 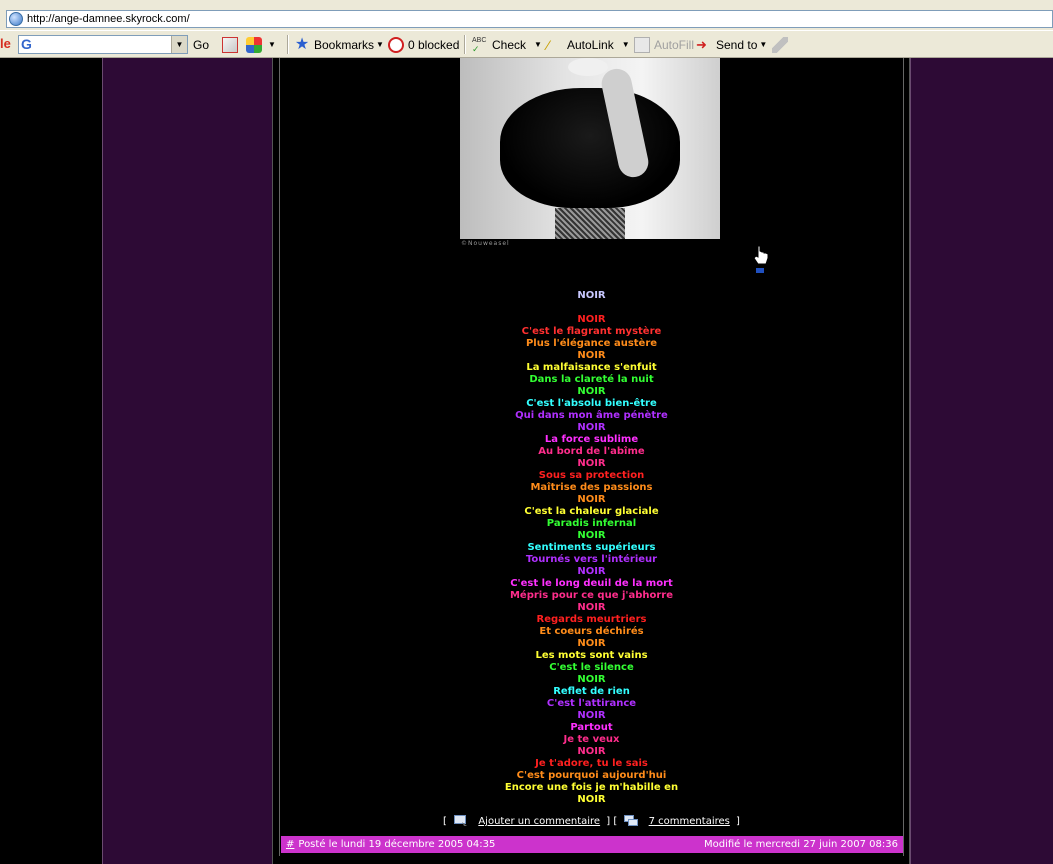 What do you see at coordinates (981, 461) in the screenshot?
I see `right-sidebar` at bounding box center [981, 461].